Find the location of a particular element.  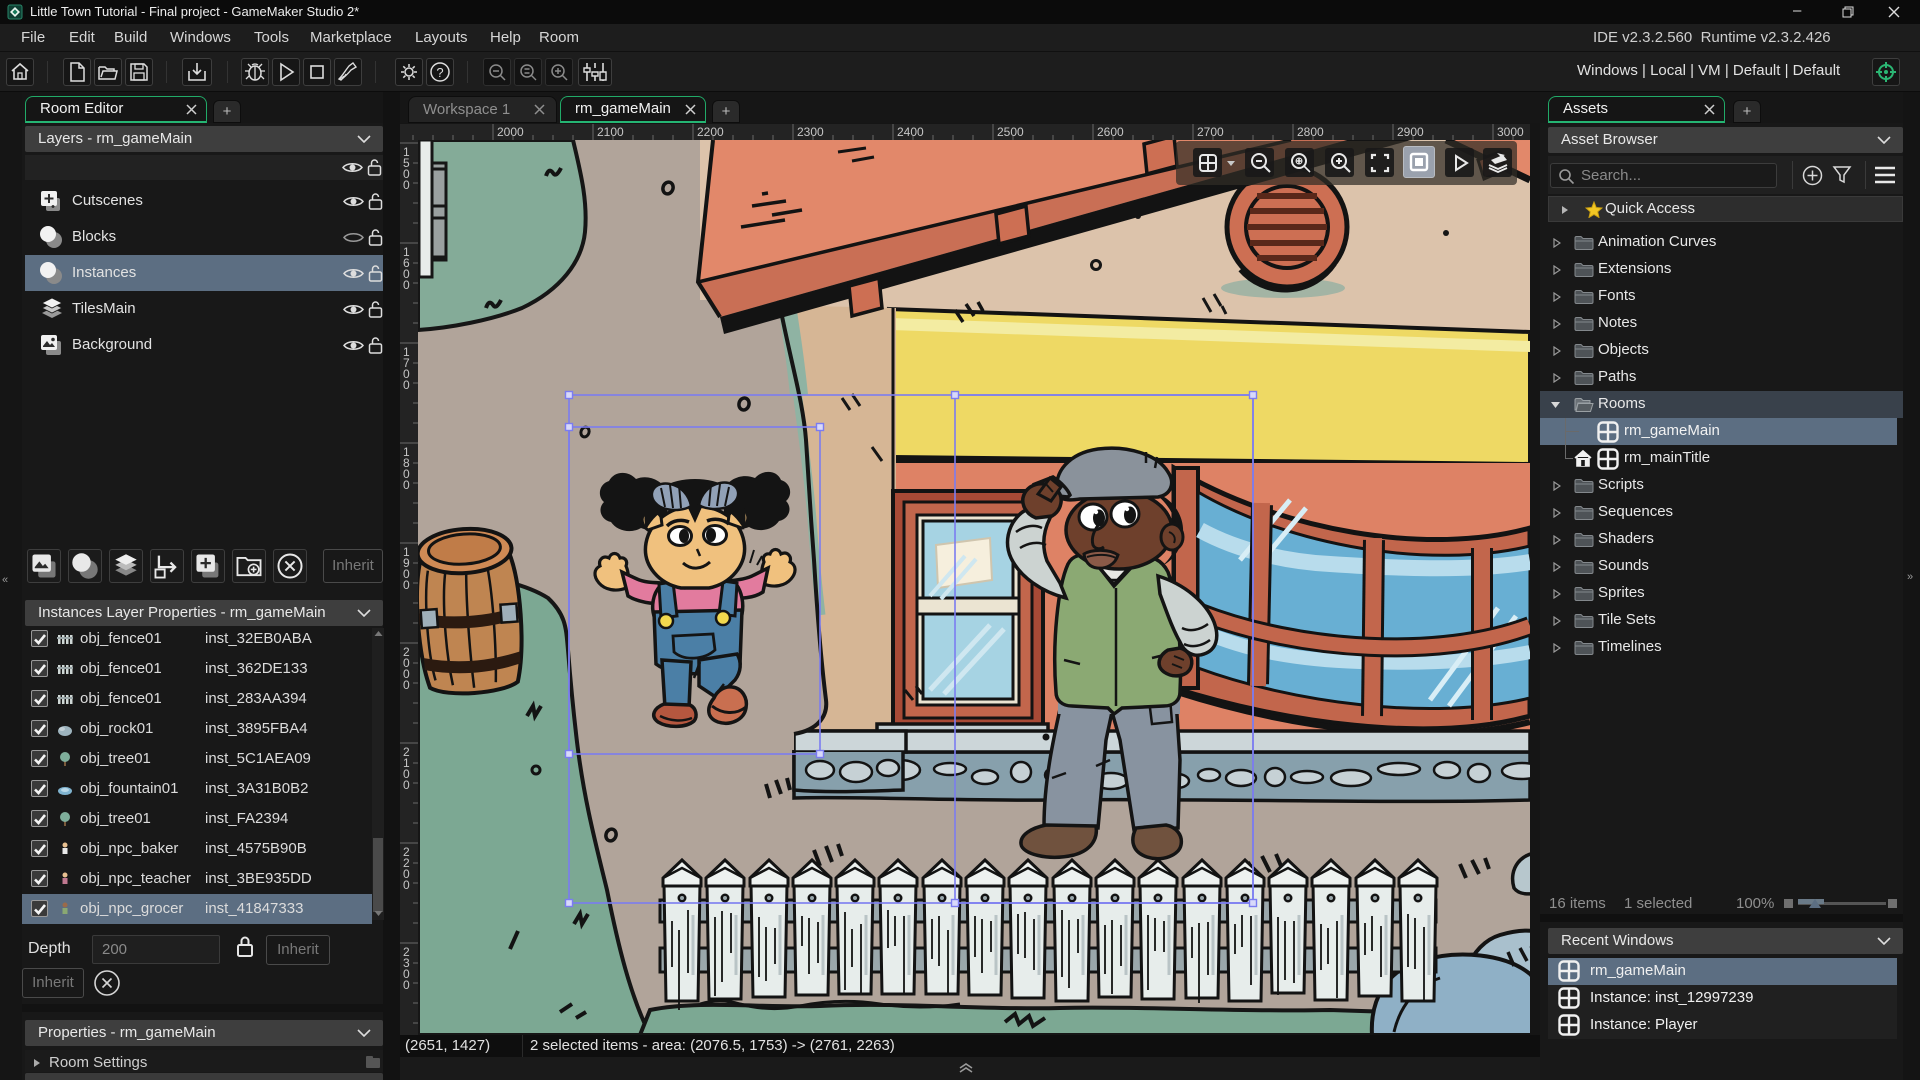

svg-text: 2300 is located at coordinates (810, 132).